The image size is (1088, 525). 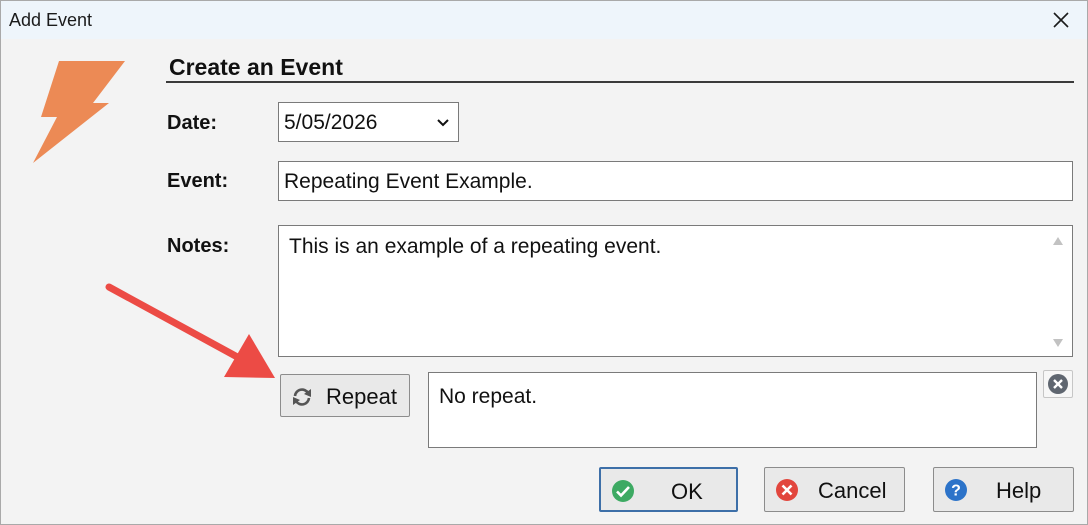 What do you see at coordinates (198, 181) in the screenshot?
I see `event-label: Event:` at bounding box center [198, 181].